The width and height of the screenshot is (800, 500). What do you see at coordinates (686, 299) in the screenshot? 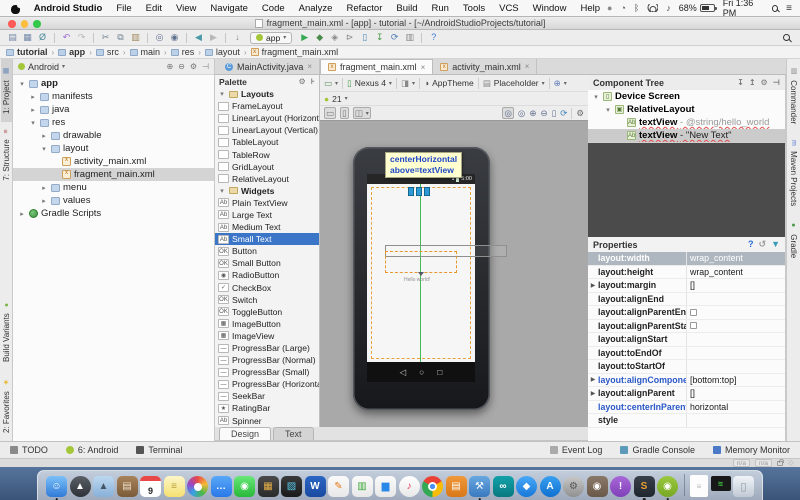
I see `property-row-layout-alignend: layout:alignEnd` at bounding box center [686, 299].